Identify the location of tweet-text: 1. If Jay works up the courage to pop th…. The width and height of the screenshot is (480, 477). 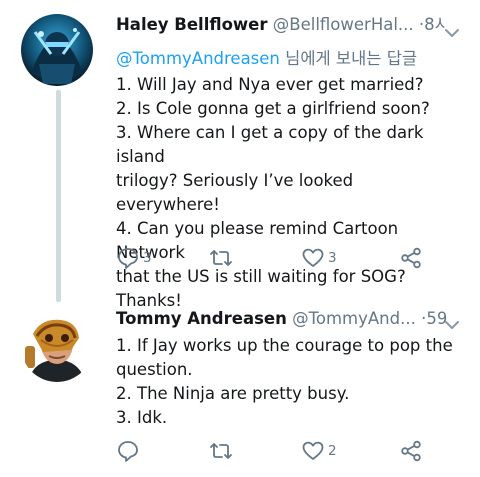
(288, 382).